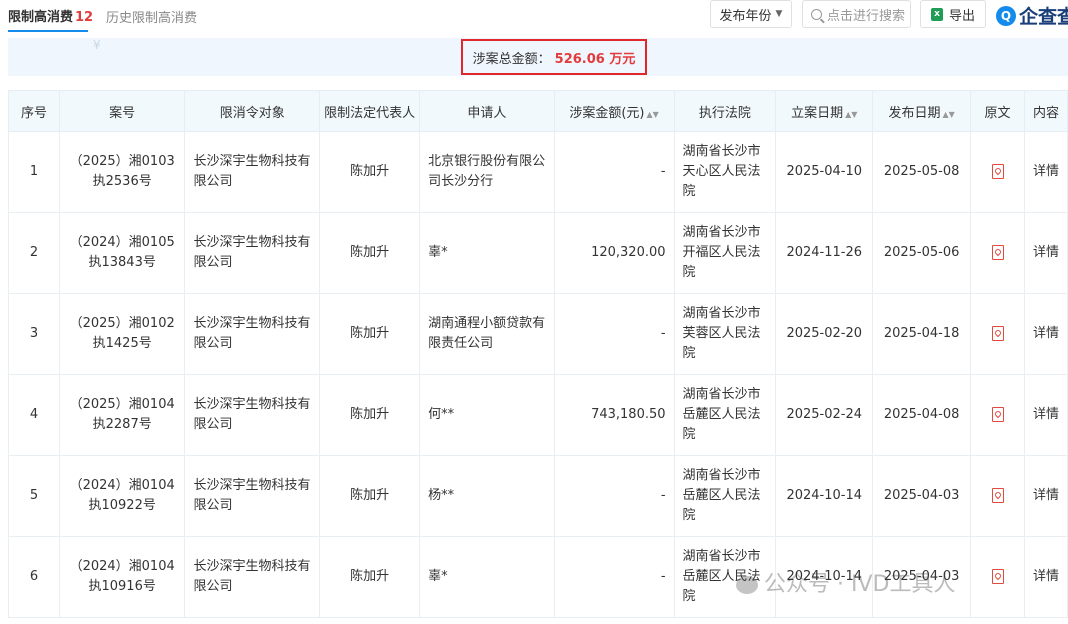 This screenshot has width=1068, height=624. What do you see at coordinates (122, 415) in the screenshot?
I see `case-number-link: （2025）湘0104执2287号` at bounding box center [122, 415].